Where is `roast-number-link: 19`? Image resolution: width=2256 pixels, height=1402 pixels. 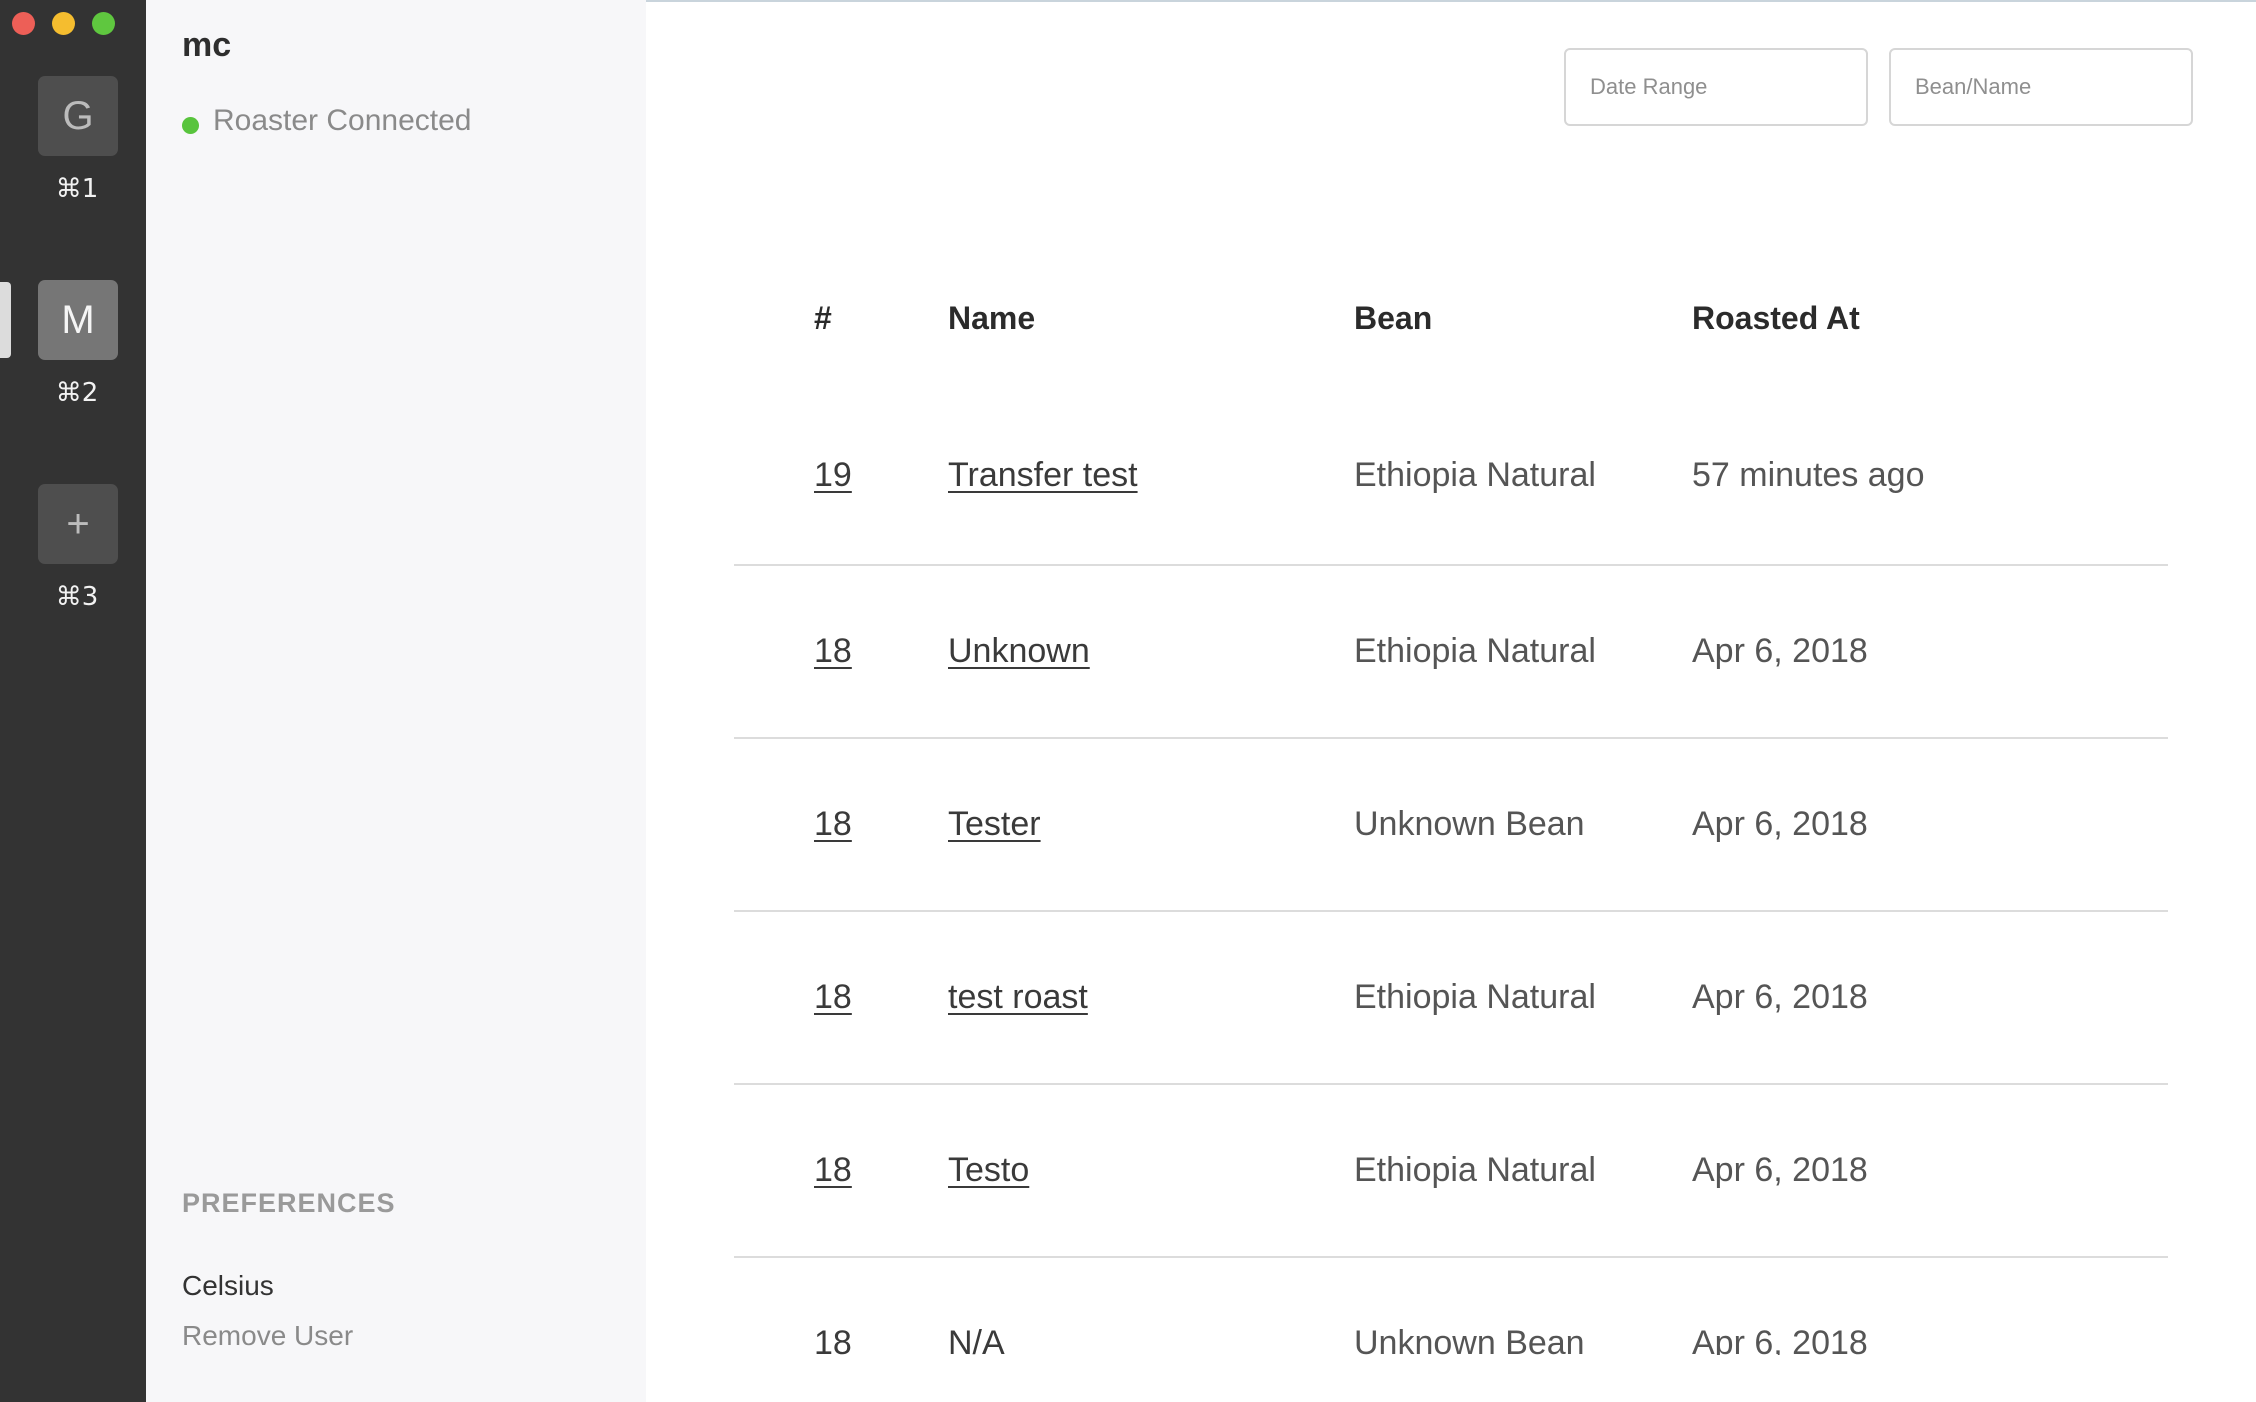 roast-number-link: 19 is located at coordinates (833, 475).